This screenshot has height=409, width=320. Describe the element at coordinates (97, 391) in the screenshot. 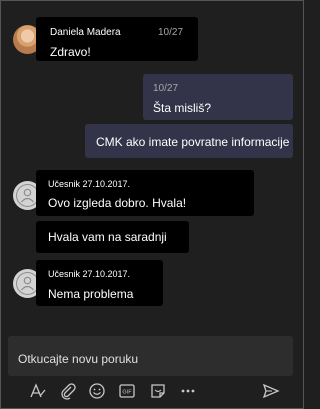

I see `emoji-icon` at that location.